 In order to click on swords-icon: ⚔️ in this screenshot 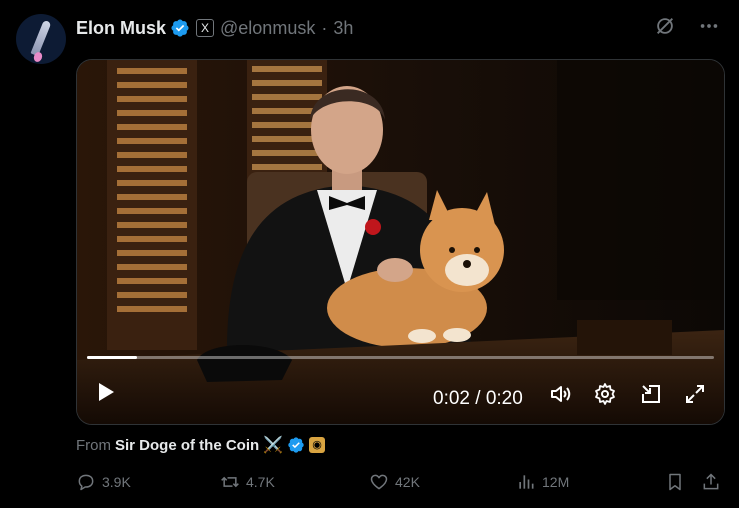, I will do `click(273, 445)`.